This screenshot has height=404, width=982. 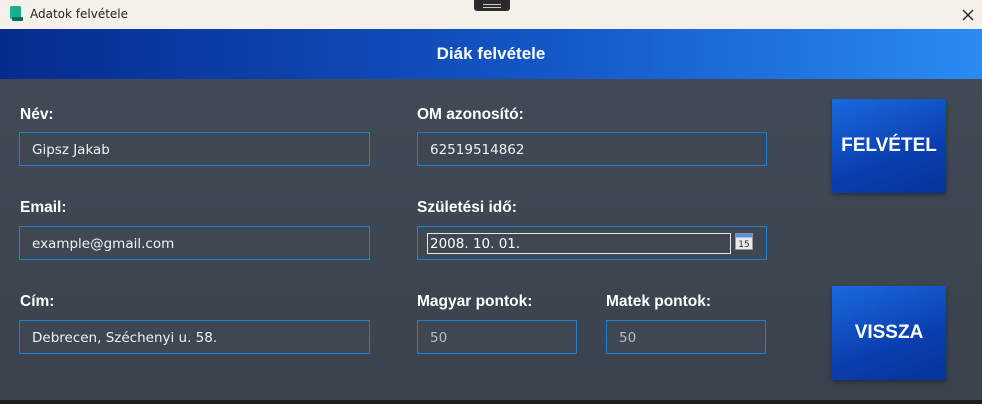 What do you see at coordinates (477, 150) in the screenshot?
I see `om-value: 62519514862` at bounding box center [477, 150].